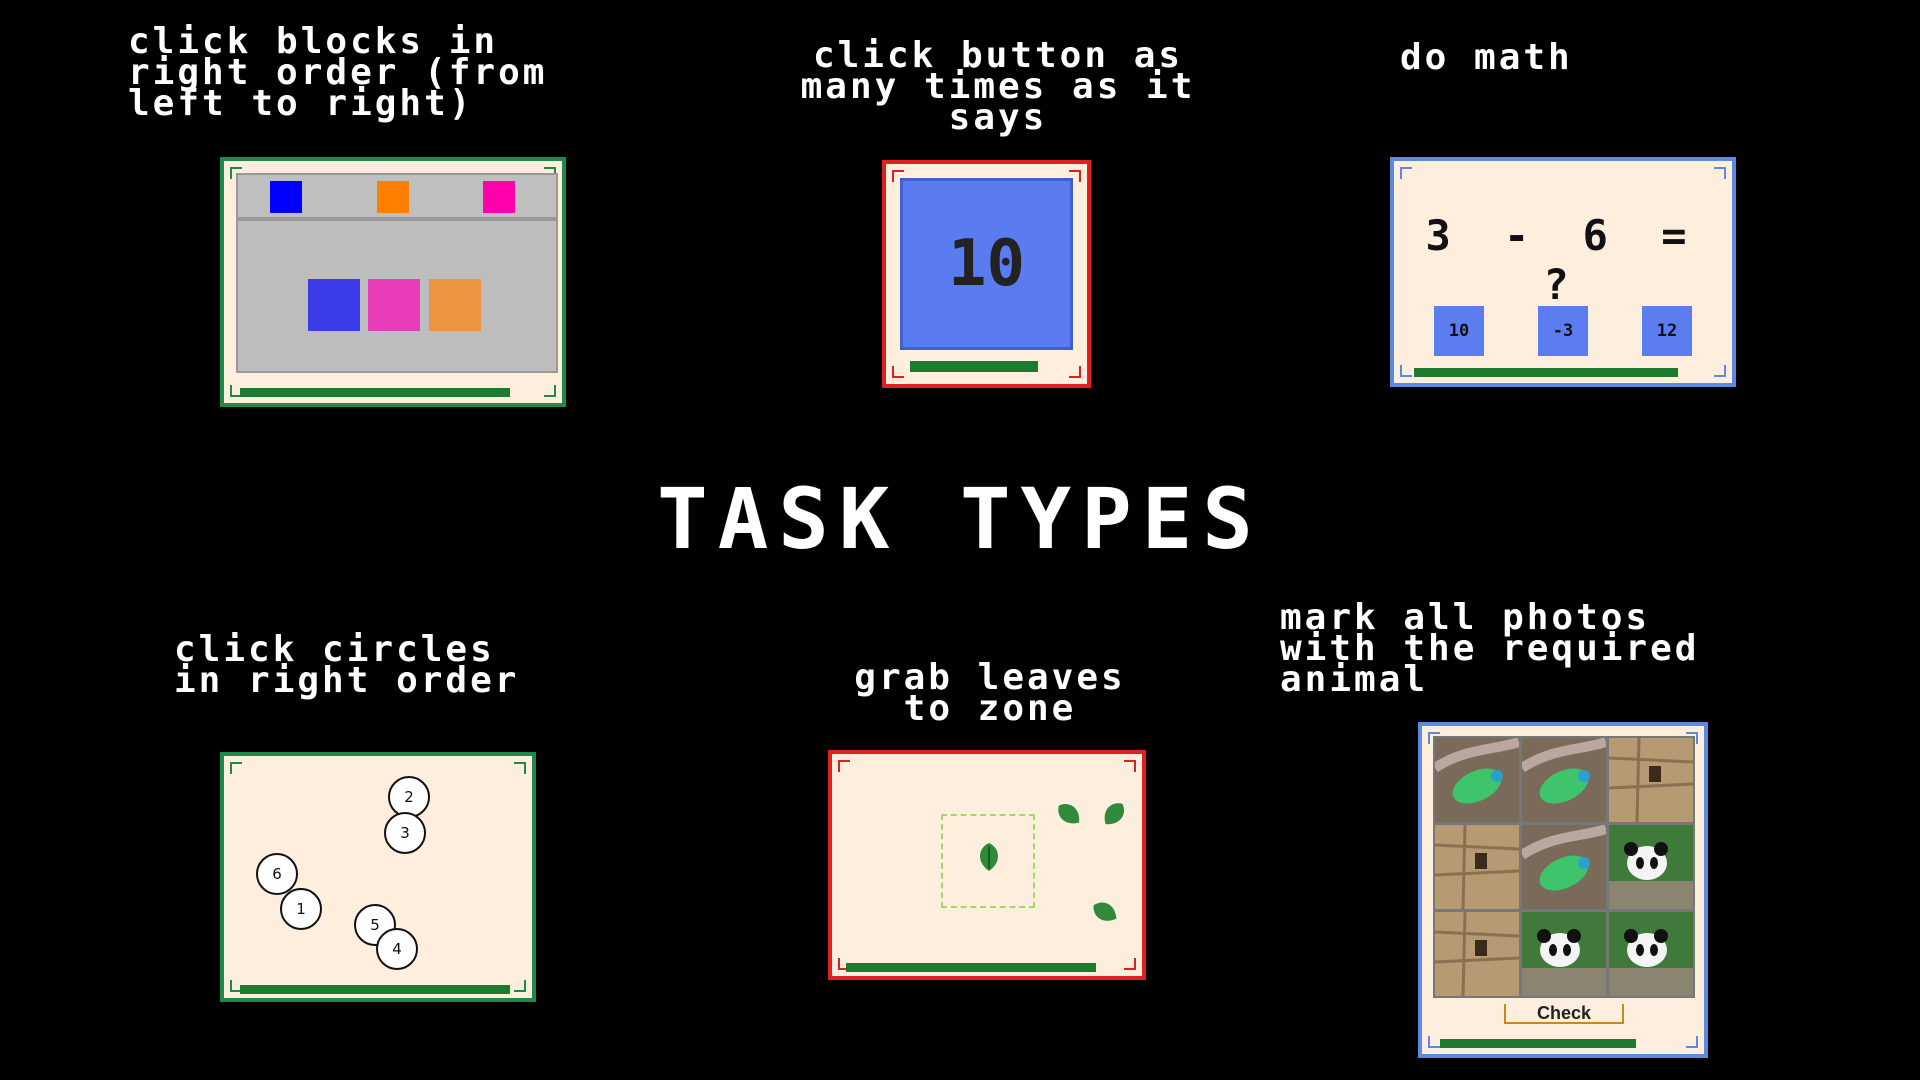  I want to click on circle-3: 3, so click(405, 833).